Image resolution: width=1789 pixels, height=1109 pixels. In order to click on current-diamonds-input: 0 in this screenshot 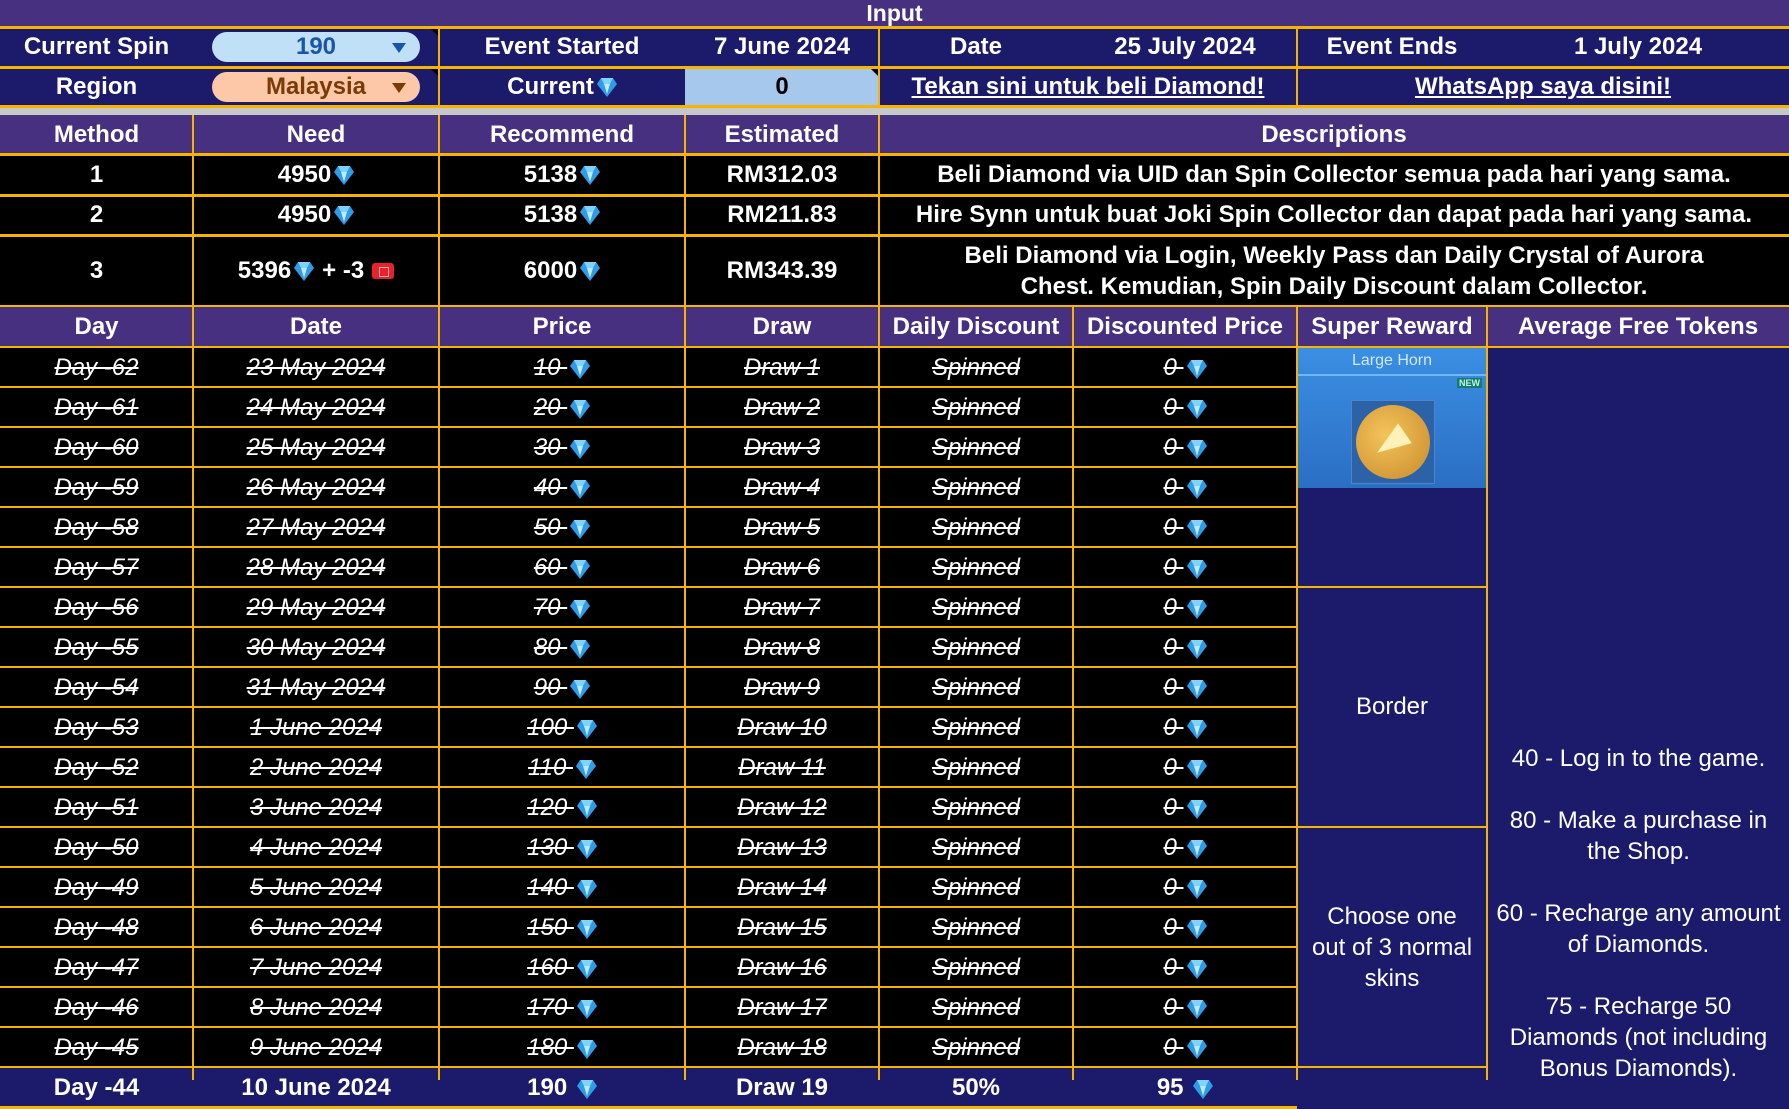, I will do `click(782, 87)`.